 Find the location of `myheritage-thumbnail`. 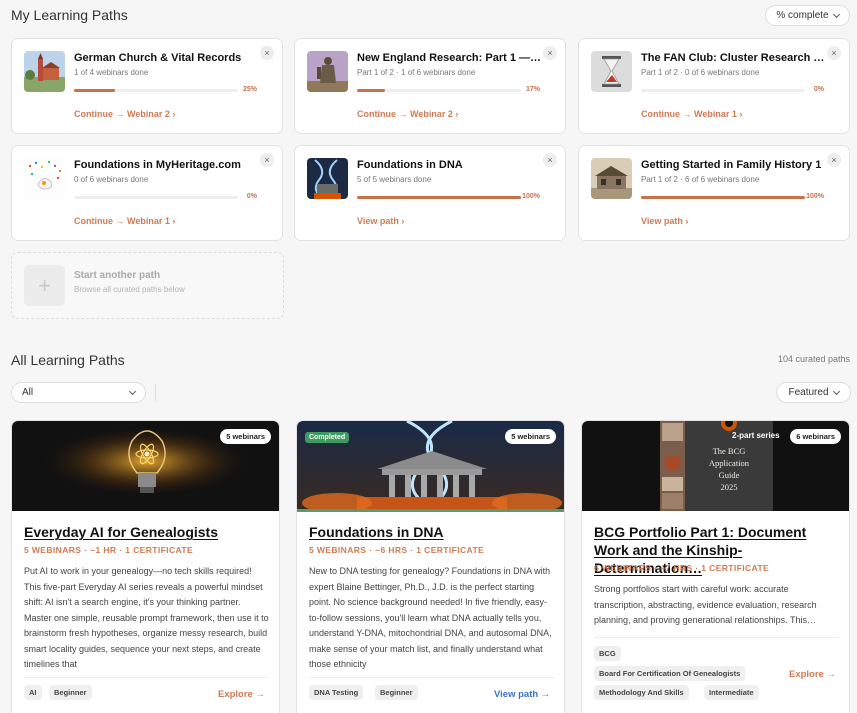

myheritage-thumbnail is located at coordinates (44, 178).